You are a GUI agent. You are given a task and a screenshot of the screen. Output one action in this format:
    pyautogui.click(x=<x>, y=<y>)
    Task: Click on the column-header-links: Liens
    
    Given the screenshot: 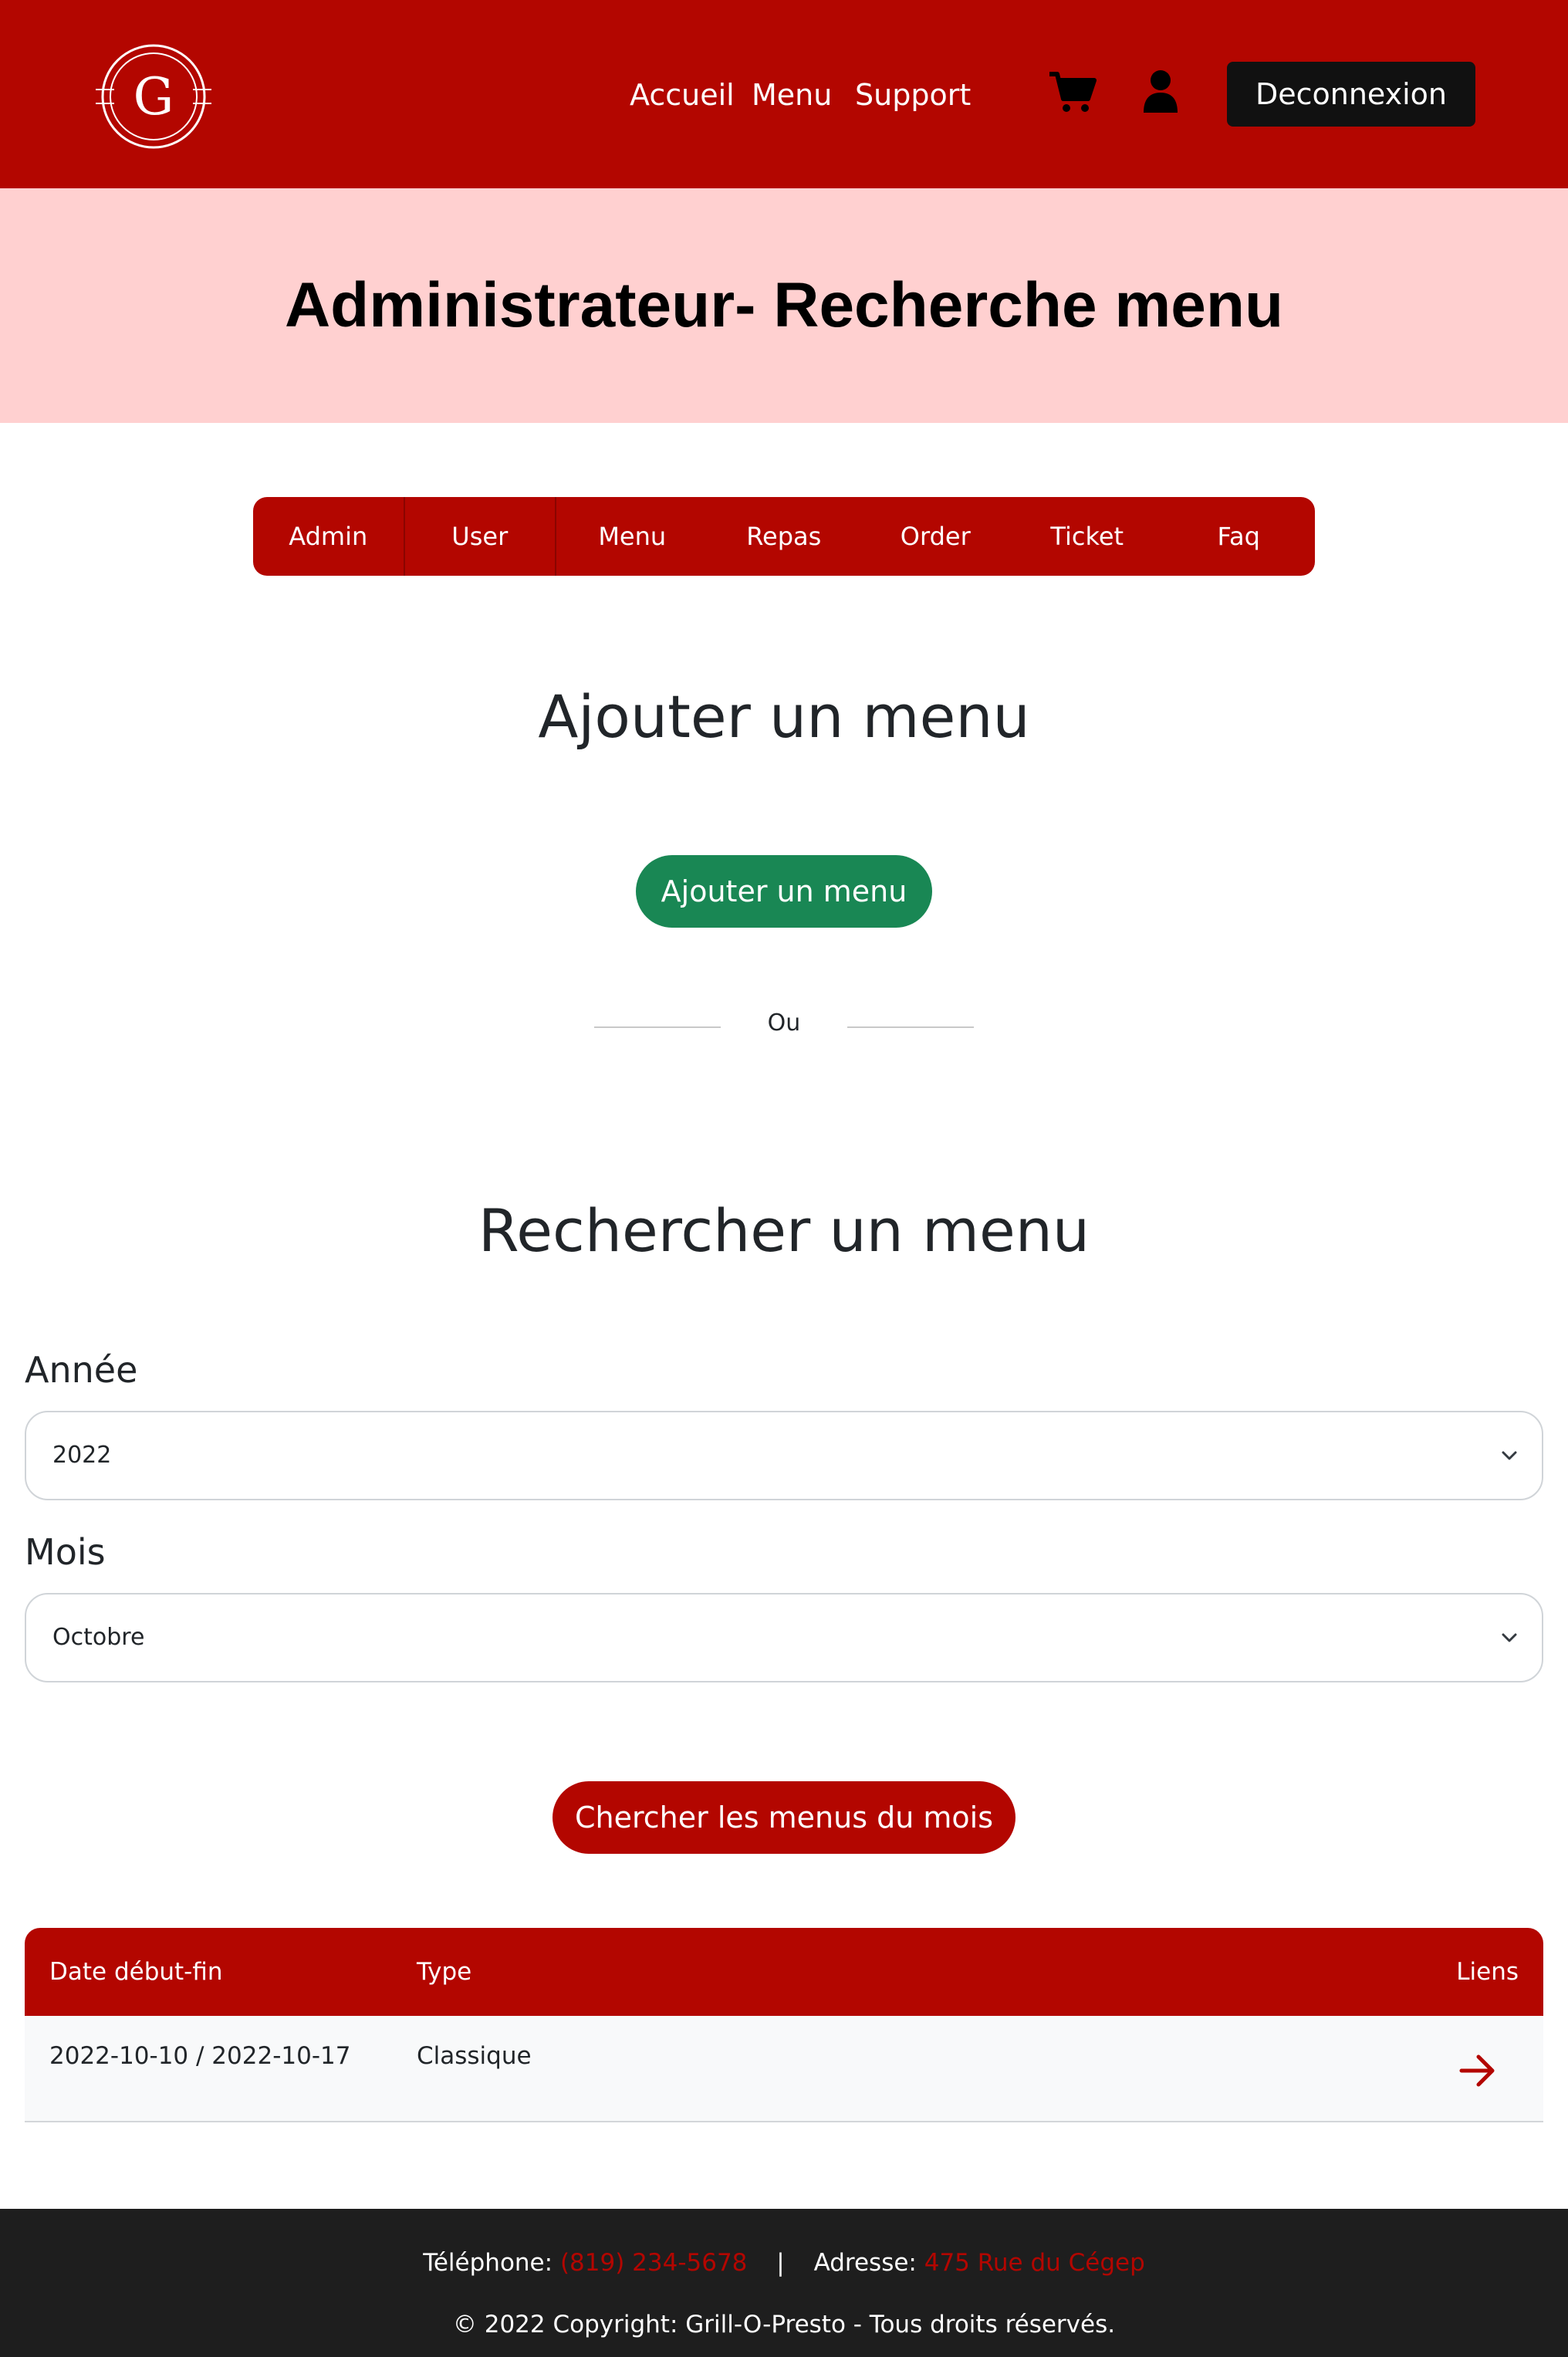 What is the action you would take?
    pyautogui.click(x=1487, y=1972)
    